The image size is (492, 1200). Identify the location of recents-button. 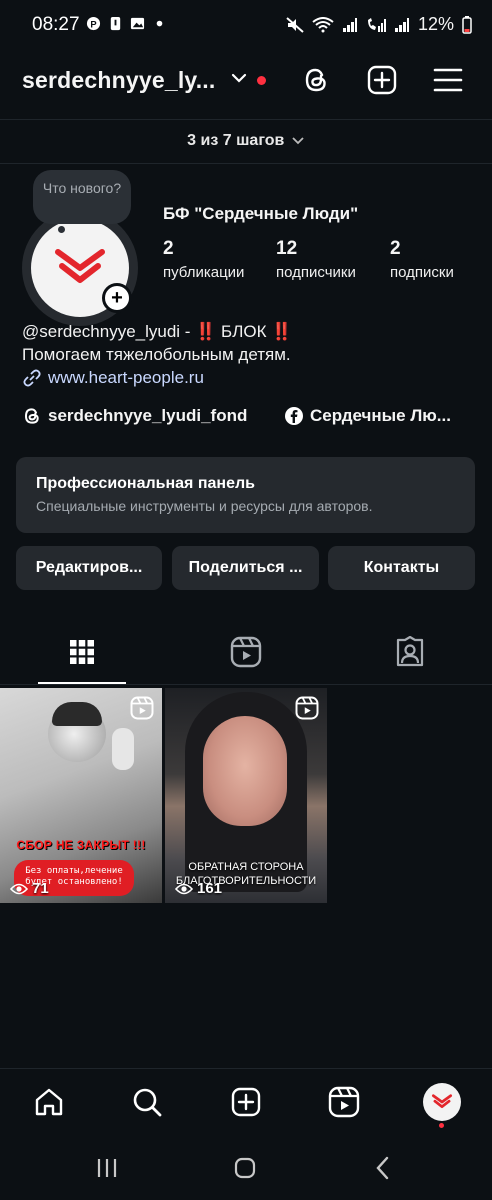
(107, 1168).